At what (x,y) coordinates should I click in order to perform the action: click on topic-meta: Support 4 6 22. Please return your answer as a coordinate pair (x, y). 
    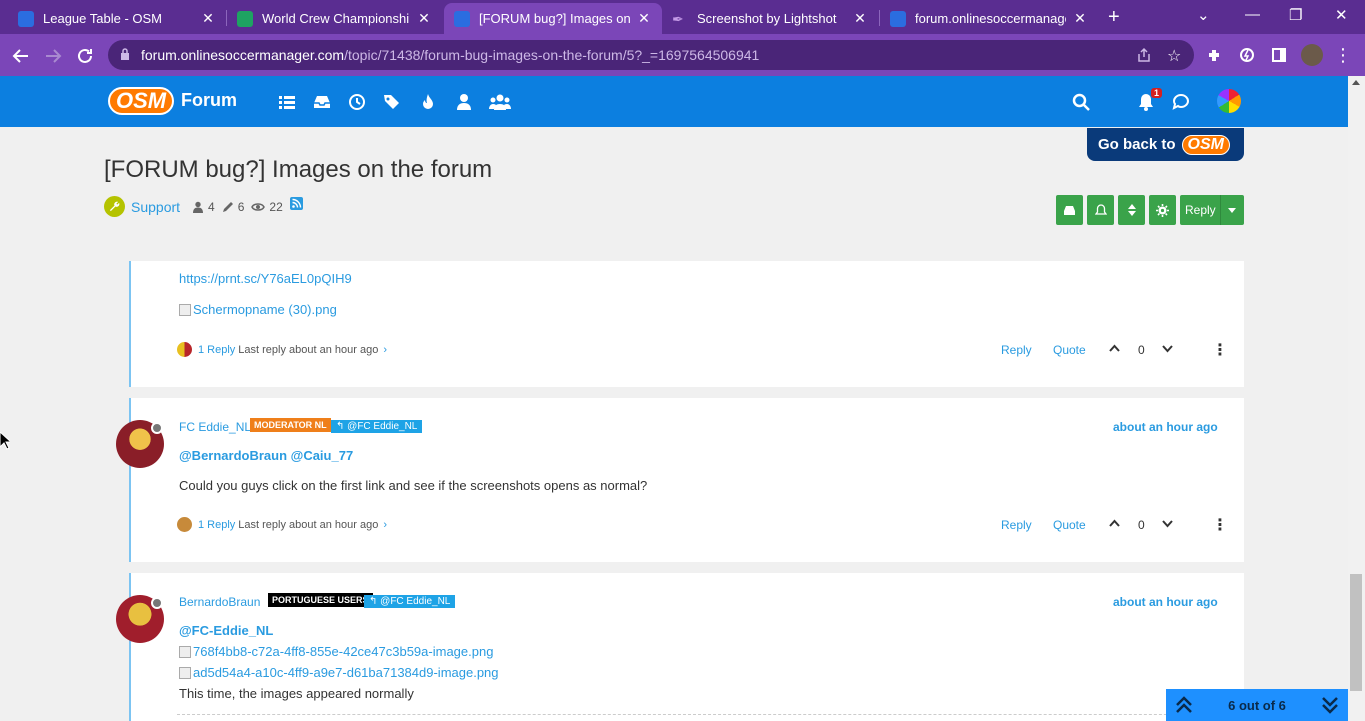
    Looking at the image, I should click on (203, 206).